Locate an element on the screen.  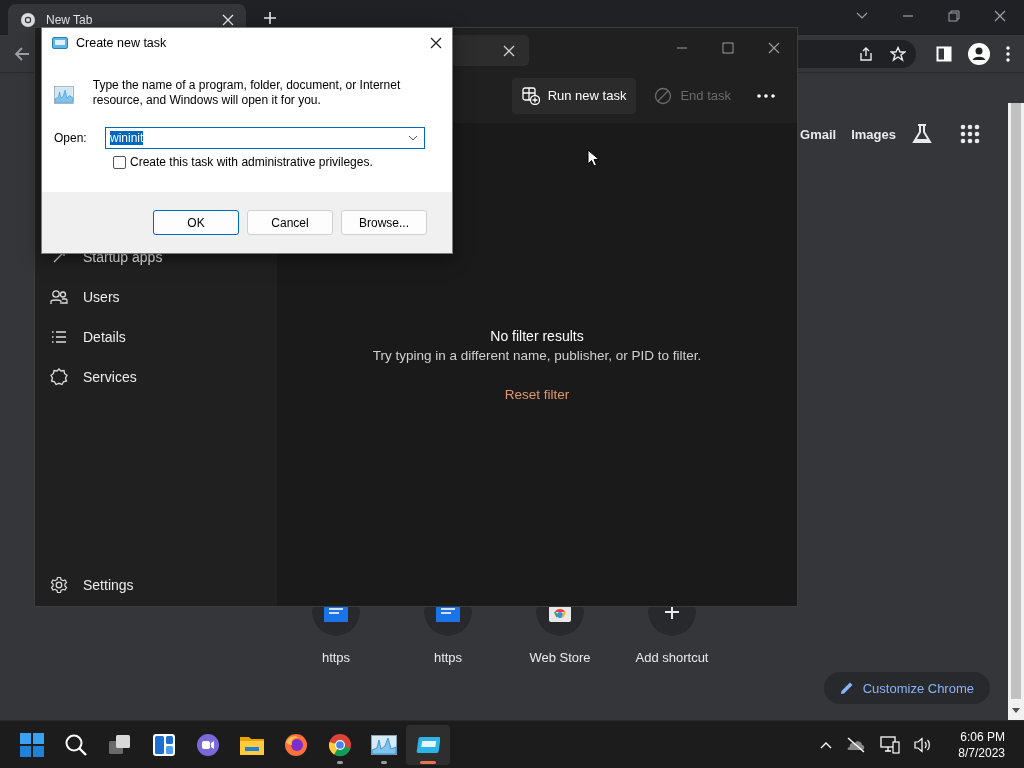
maximize-icon is located at coordinates (728, 48).